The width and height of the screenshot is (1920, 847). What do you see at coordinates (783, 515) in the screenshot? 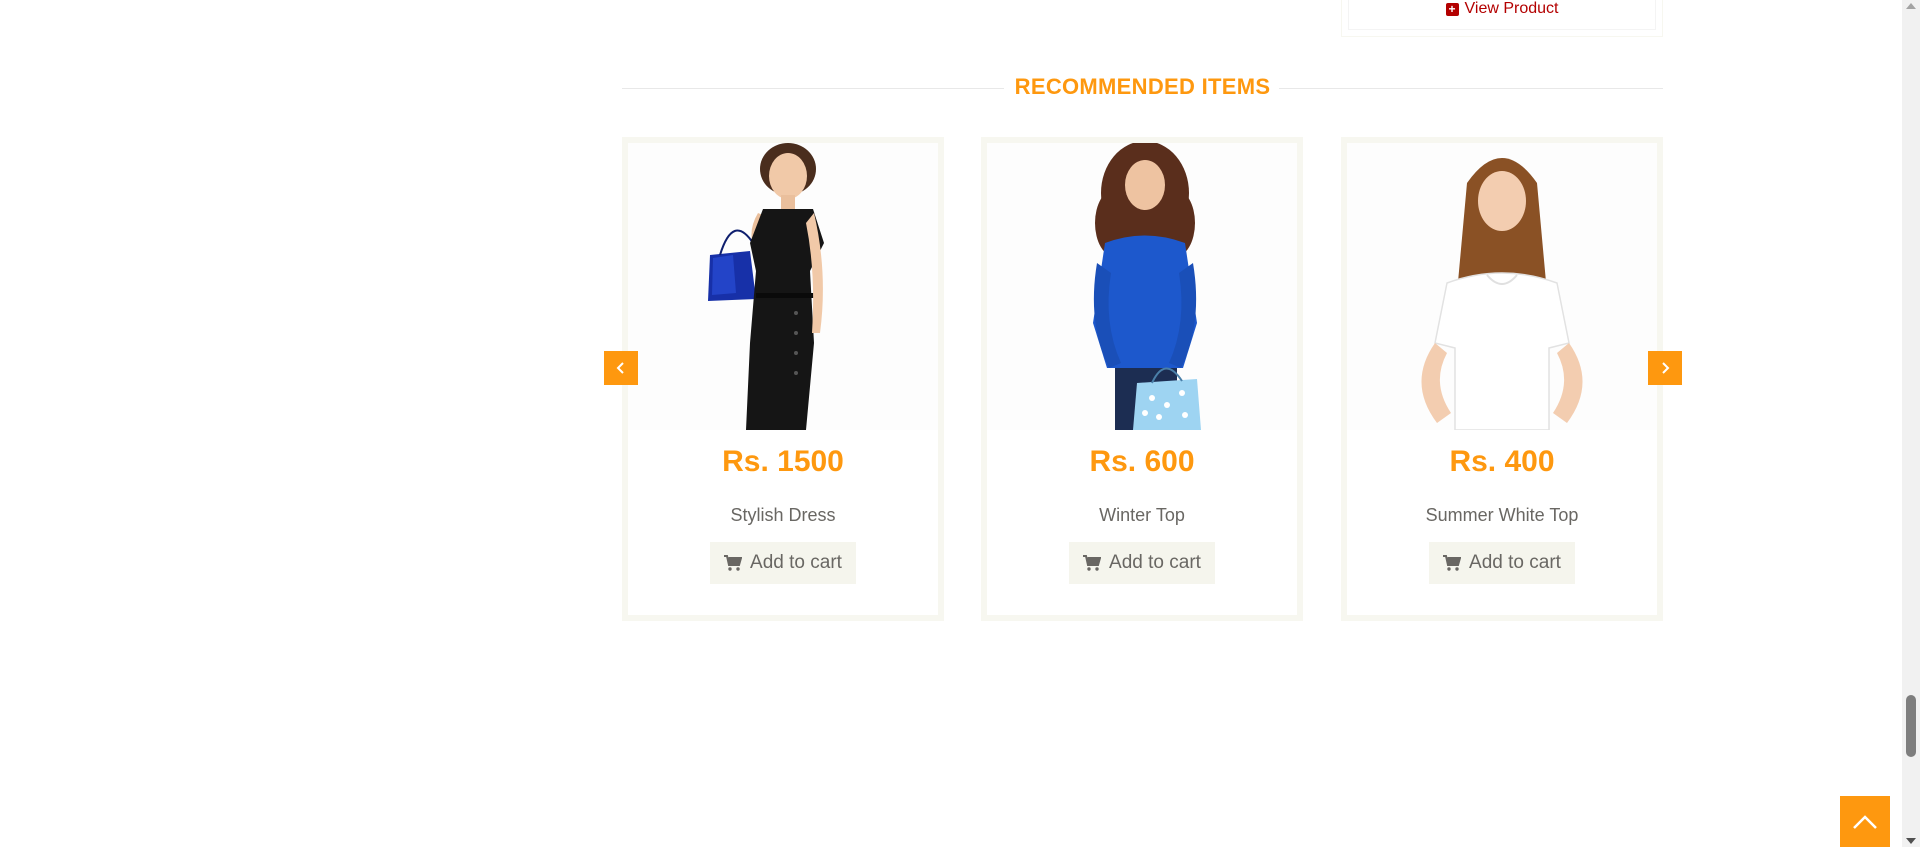
I see `product-name: Stylish Dress` at bounding box center [783, 515].